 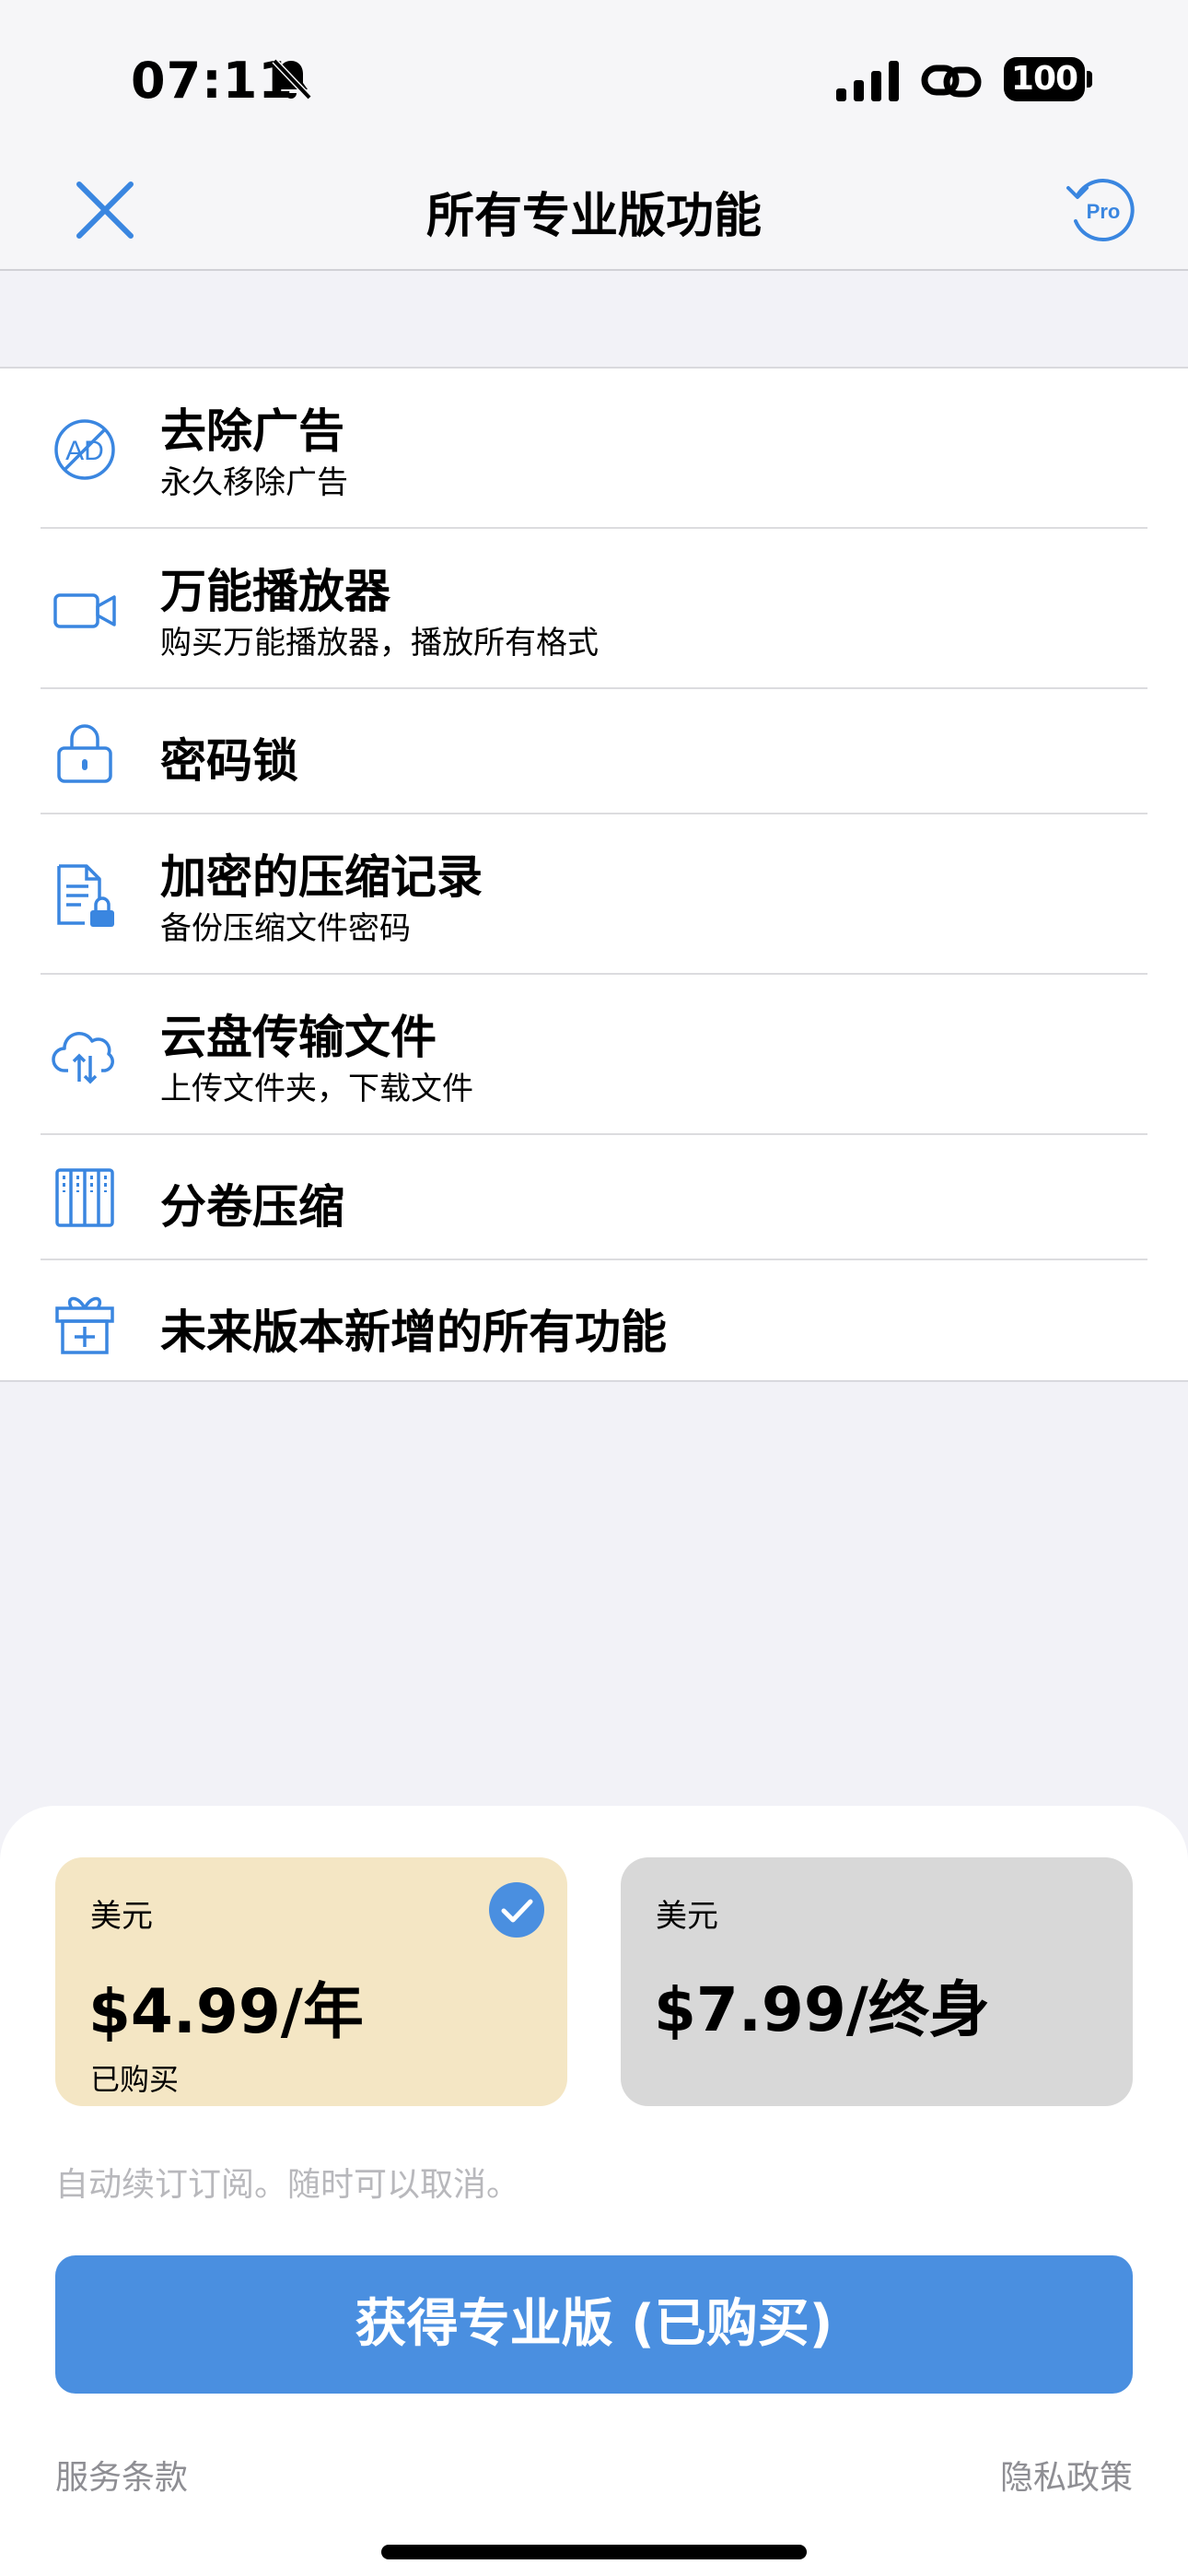 What do you see at coordinates (285, 928) in the screenshot?
I see `feature-subtitle: 备份压缩文件密码` at bounding box center [285, 928].